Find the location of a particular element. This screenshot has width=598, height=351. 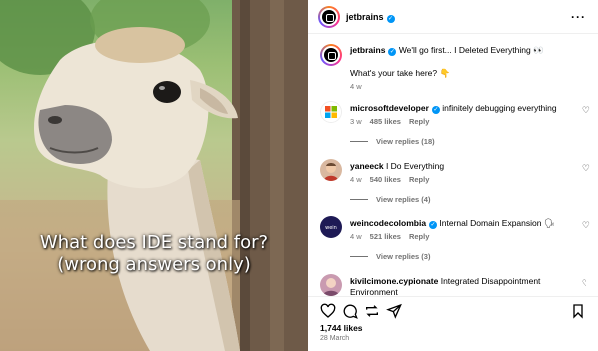

like-heart-icon is located at coordinates (328, 311).